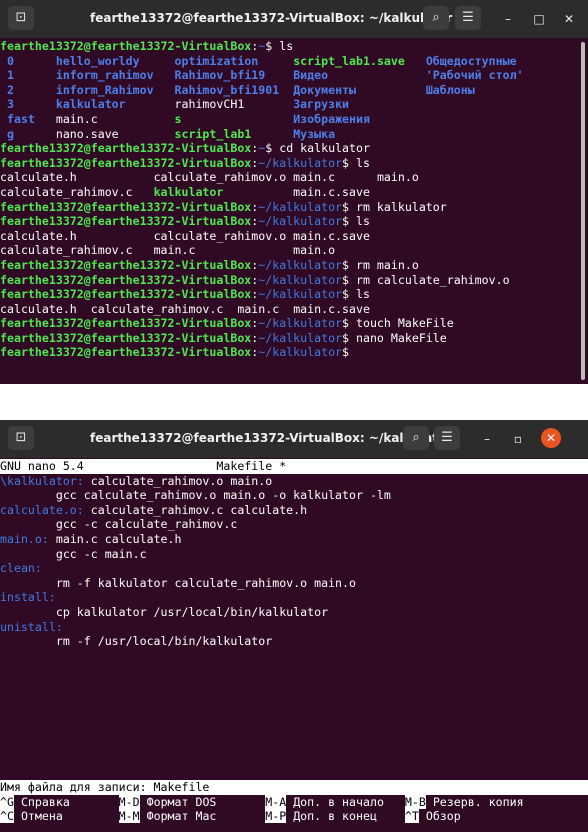  I want to click on ls-entry: Общедоступные, so click(481, 60).